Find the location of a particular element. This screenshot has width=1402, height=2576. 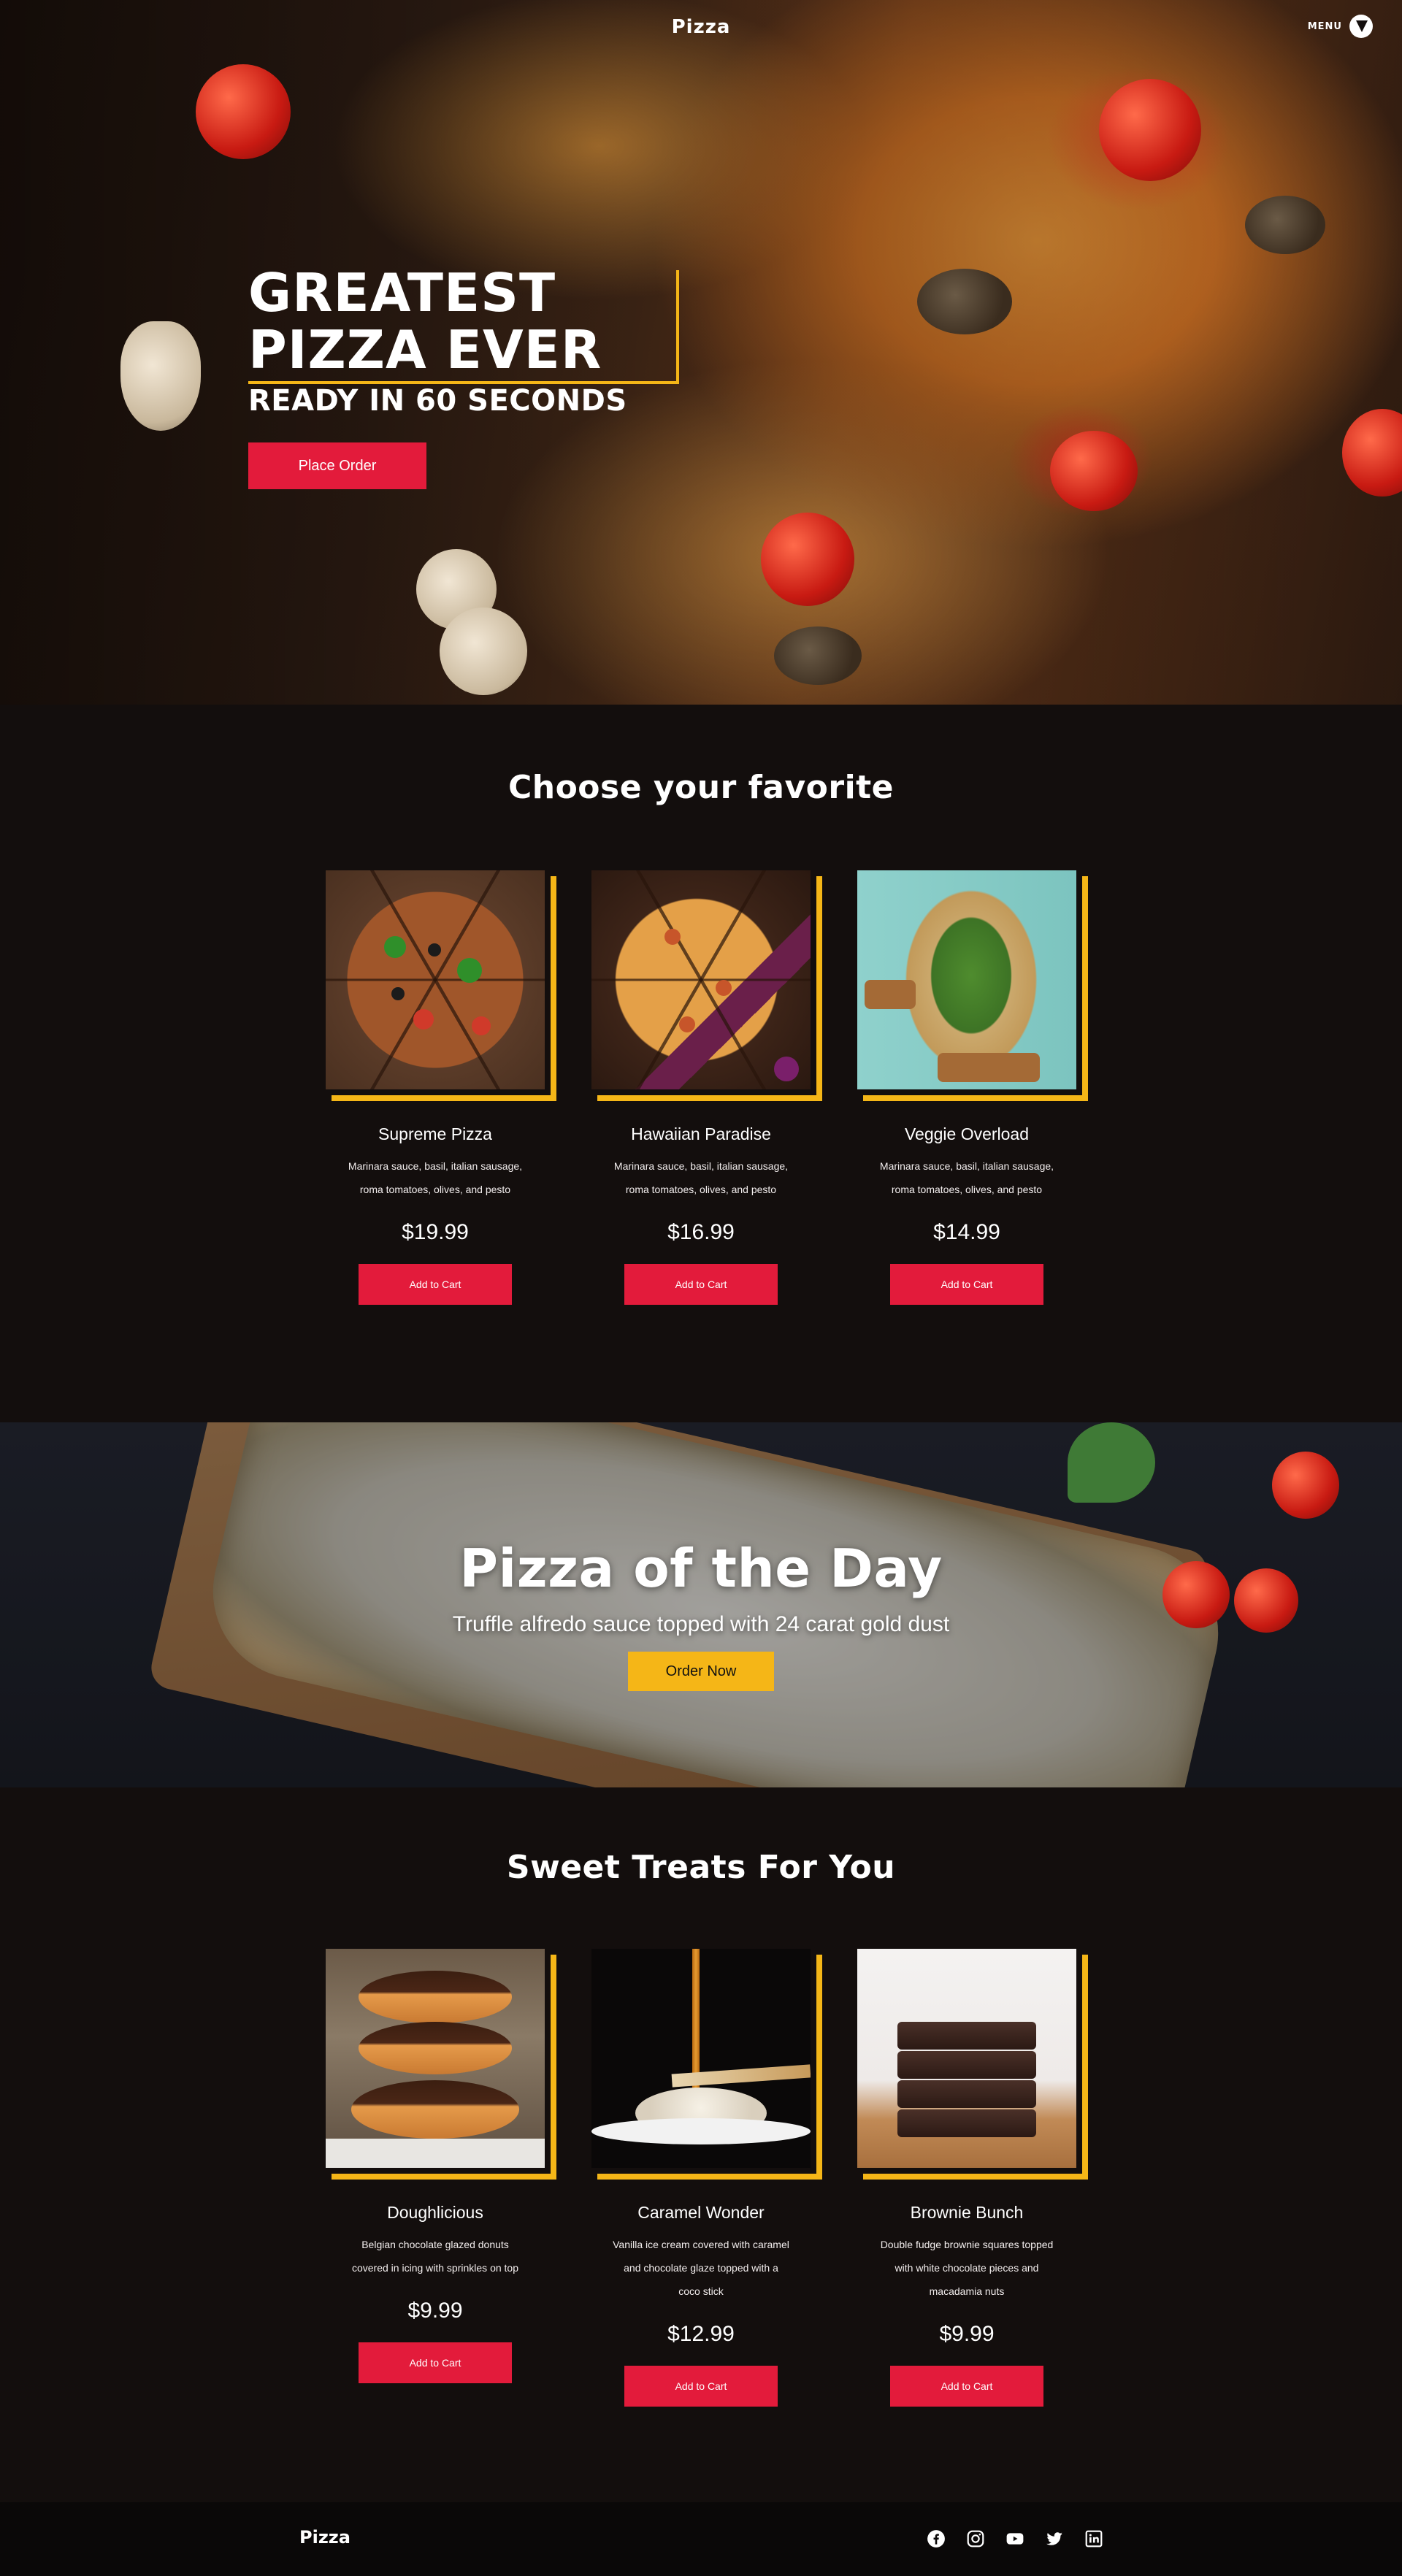

hero-title: GREATEST PIZZA EVER is located at coordinates (425, 321).